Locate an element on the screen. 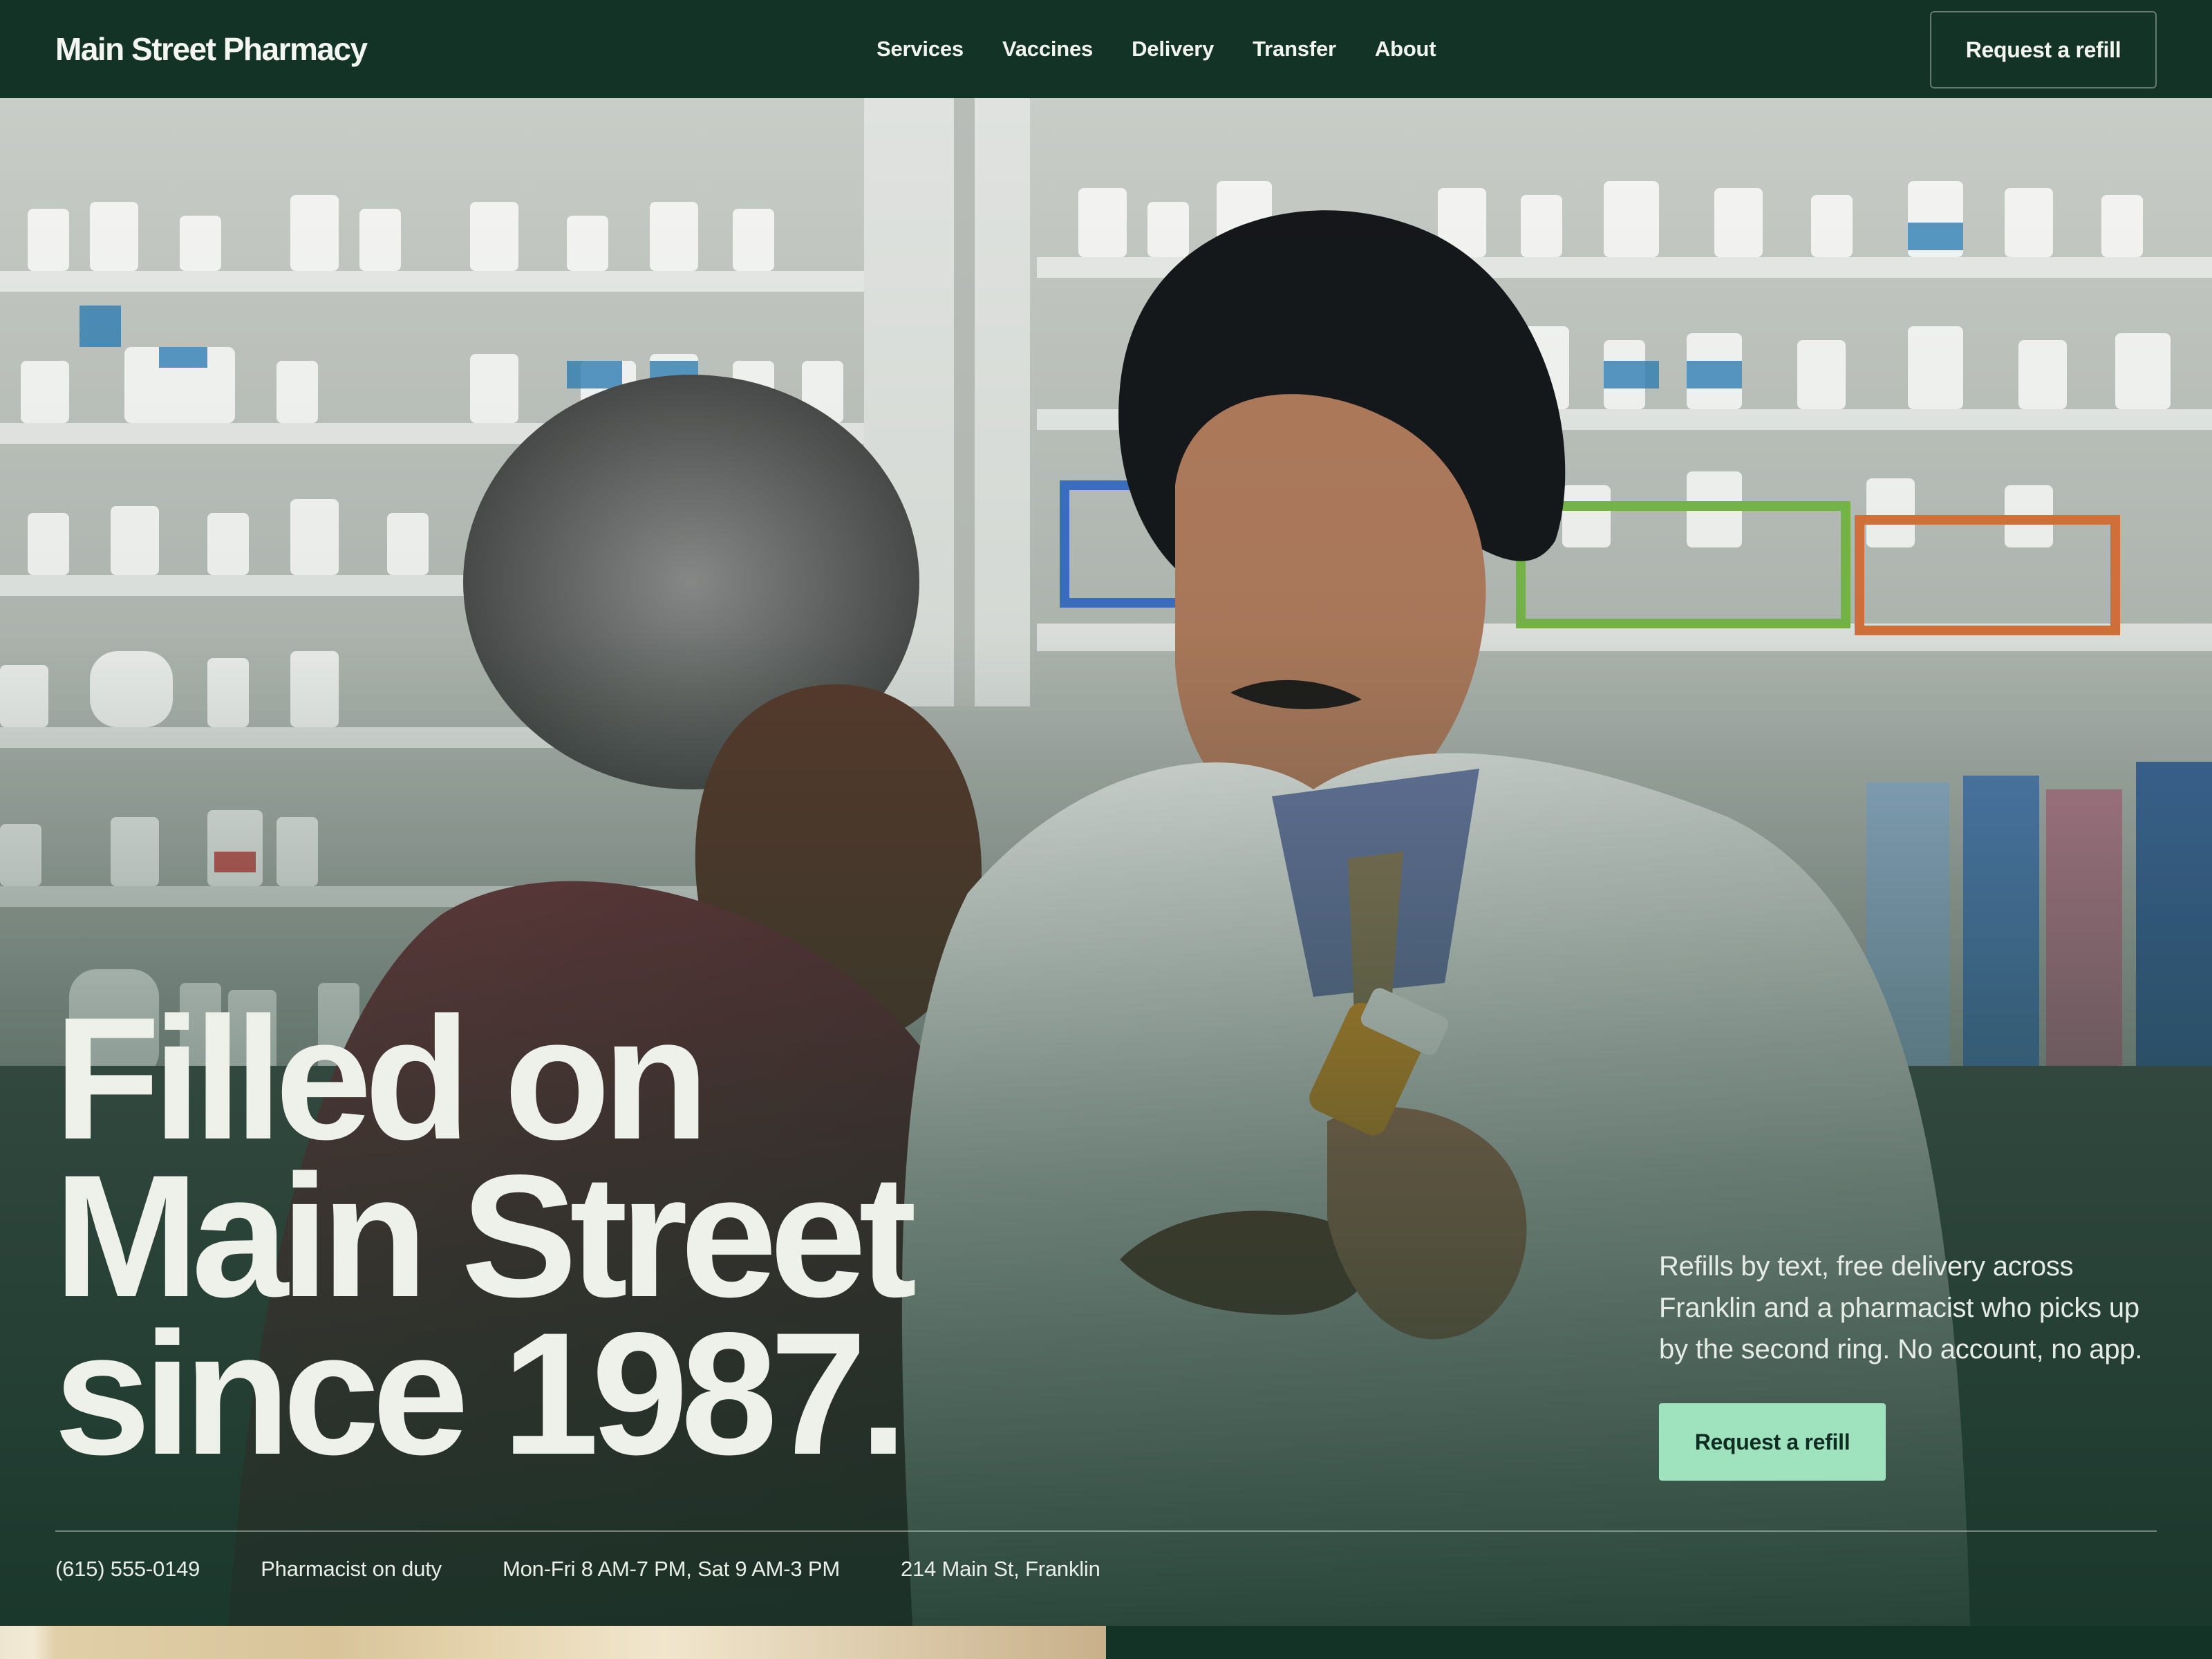 Image resolution: width=2212 pixels, height=1659 pixels. headline-line-3: since 1987. is located at coordinates (481, 1394).